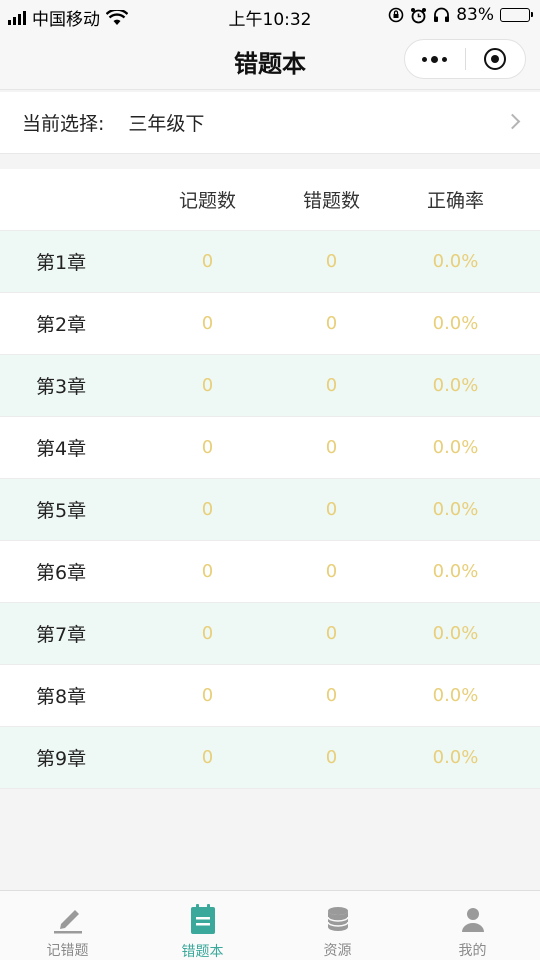 This screenshot has width=540, height=960. I want to click on battery-percent: 83%, so click(475, 15).